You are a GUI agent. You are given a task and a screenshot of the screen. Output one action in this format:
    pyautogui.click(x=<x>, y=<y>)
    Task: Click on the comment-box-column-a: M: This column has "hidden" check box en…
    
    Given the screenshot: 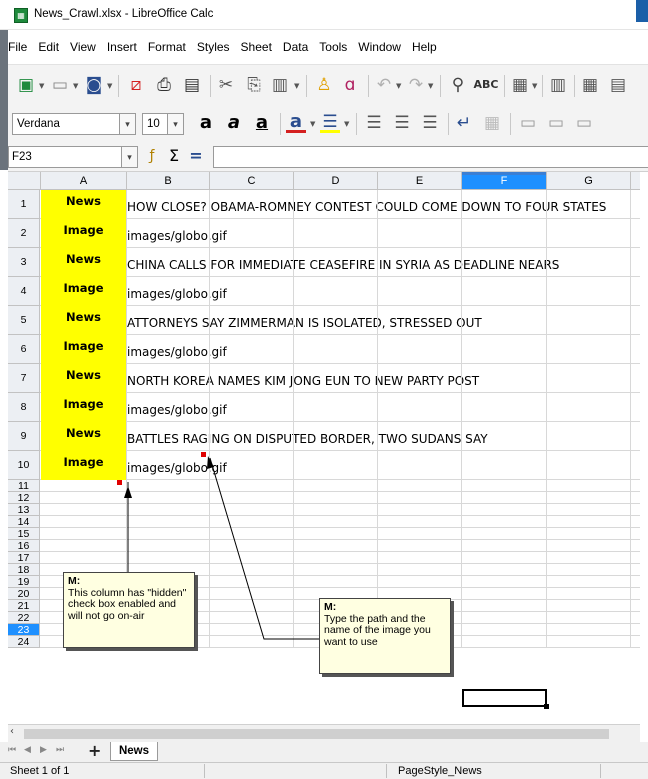 What is the action you would take?
    pyautogui.click(x=129, y=610)
    